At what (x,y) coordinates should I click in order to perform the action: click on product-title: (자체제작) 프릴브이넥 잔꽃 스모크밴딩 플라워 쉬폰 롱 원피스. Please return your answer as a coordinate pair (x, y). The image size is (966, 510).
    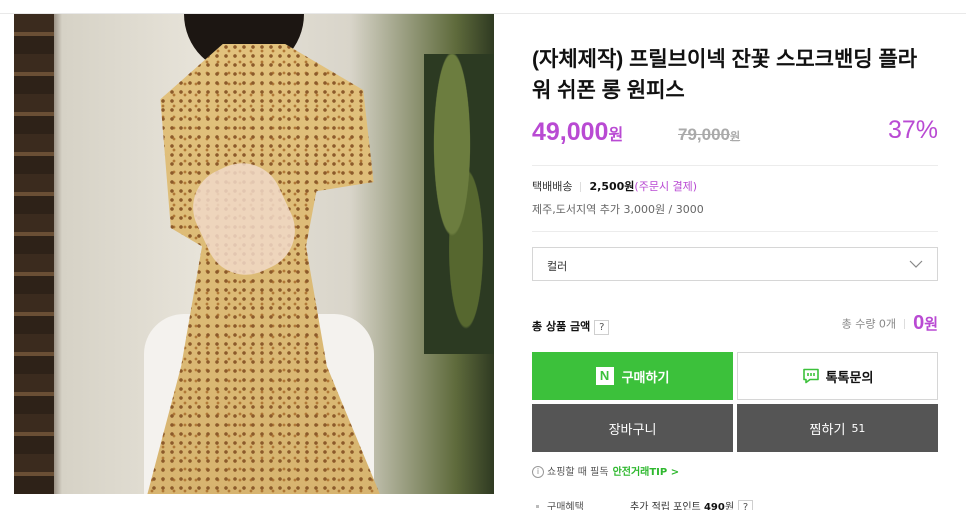
    Looking at the image, I should click on (725, 75).